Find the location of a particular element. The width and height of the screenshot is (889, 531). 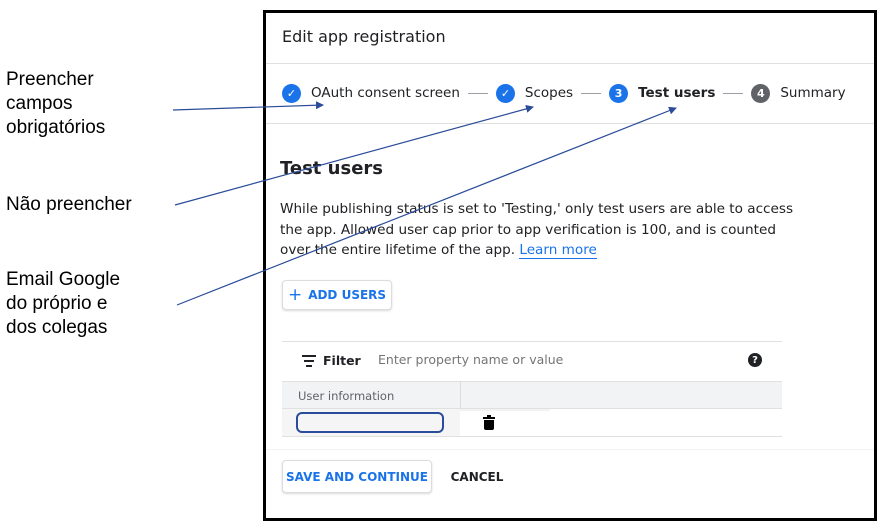

user-cell is located at coordinates (371, 422).